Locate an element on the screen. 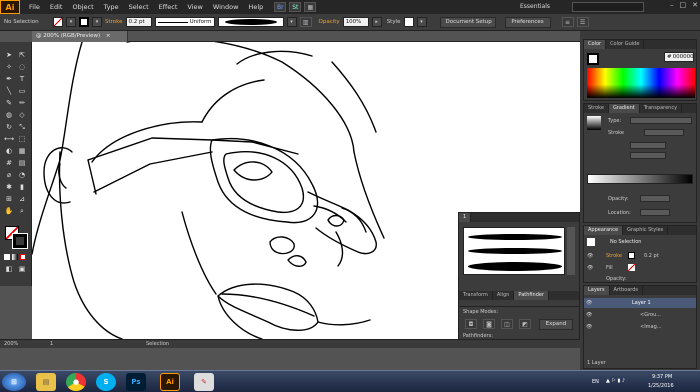 This screenshot has height=392, width=700. scale-icon: ⤡ is located at coordinates (22, 127).